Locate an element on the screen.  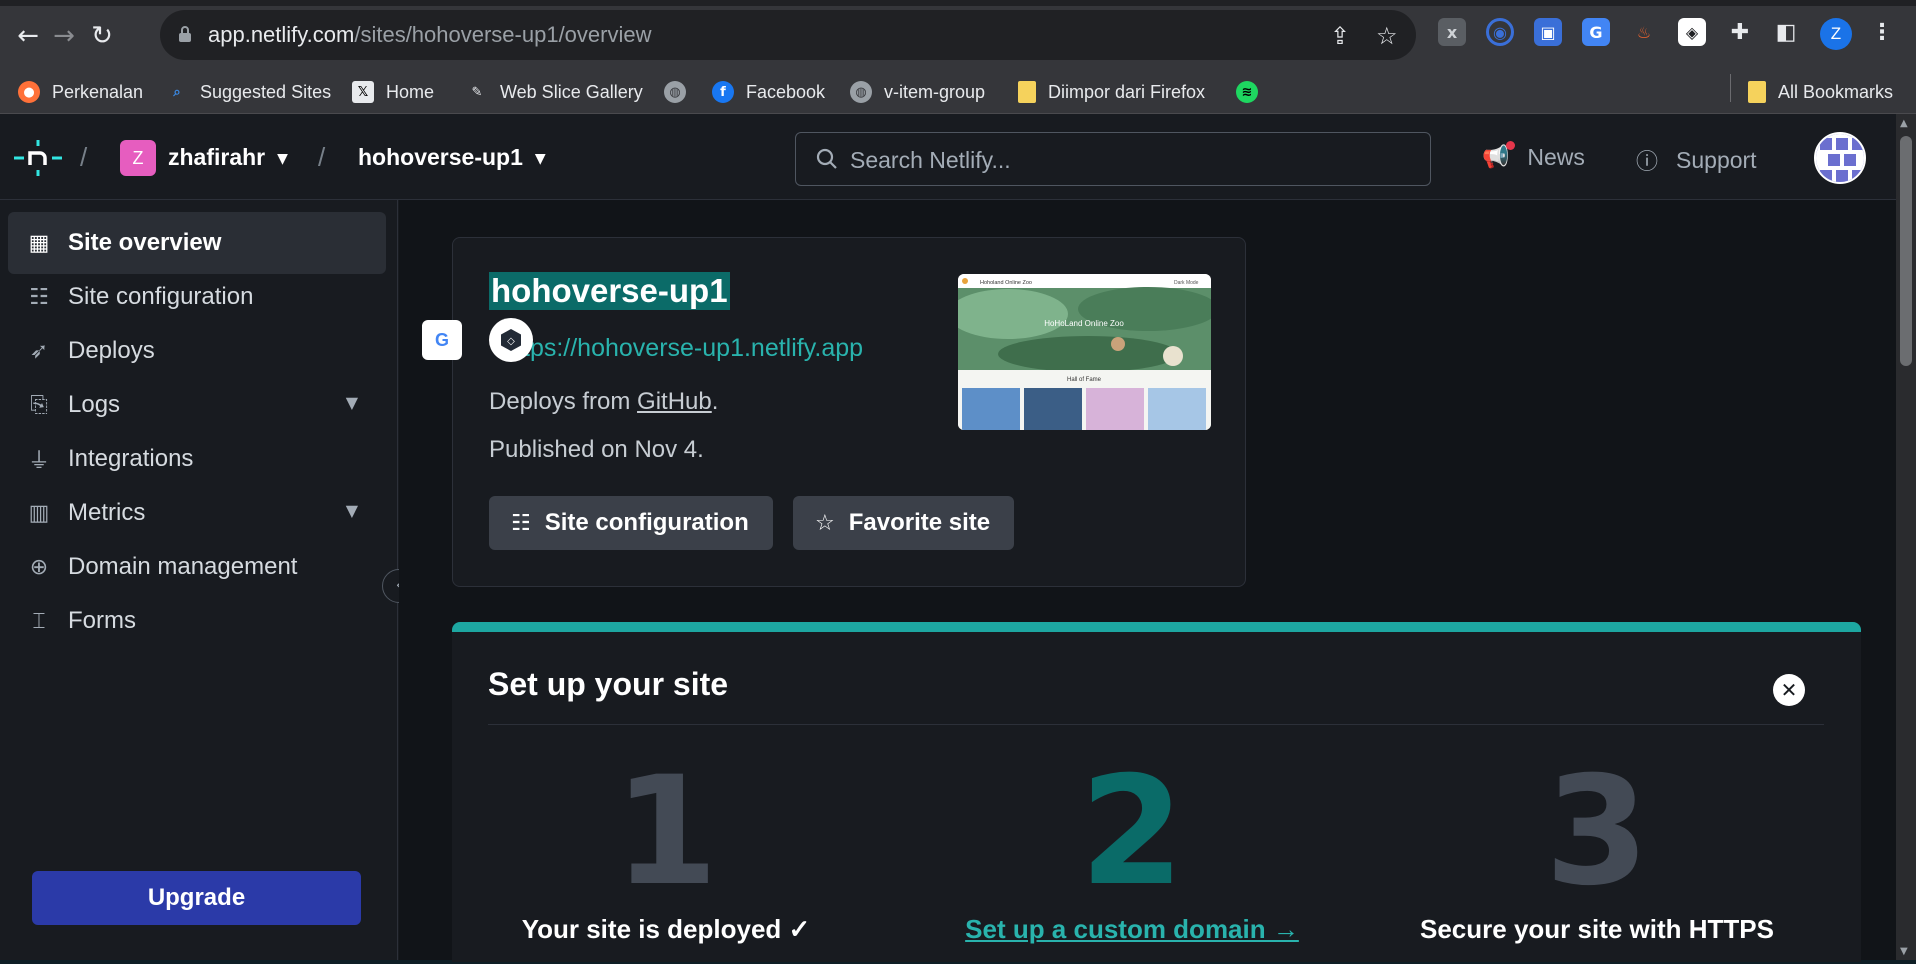
extension-overlay-icon: ◇ is located at coordinates (511, 340).